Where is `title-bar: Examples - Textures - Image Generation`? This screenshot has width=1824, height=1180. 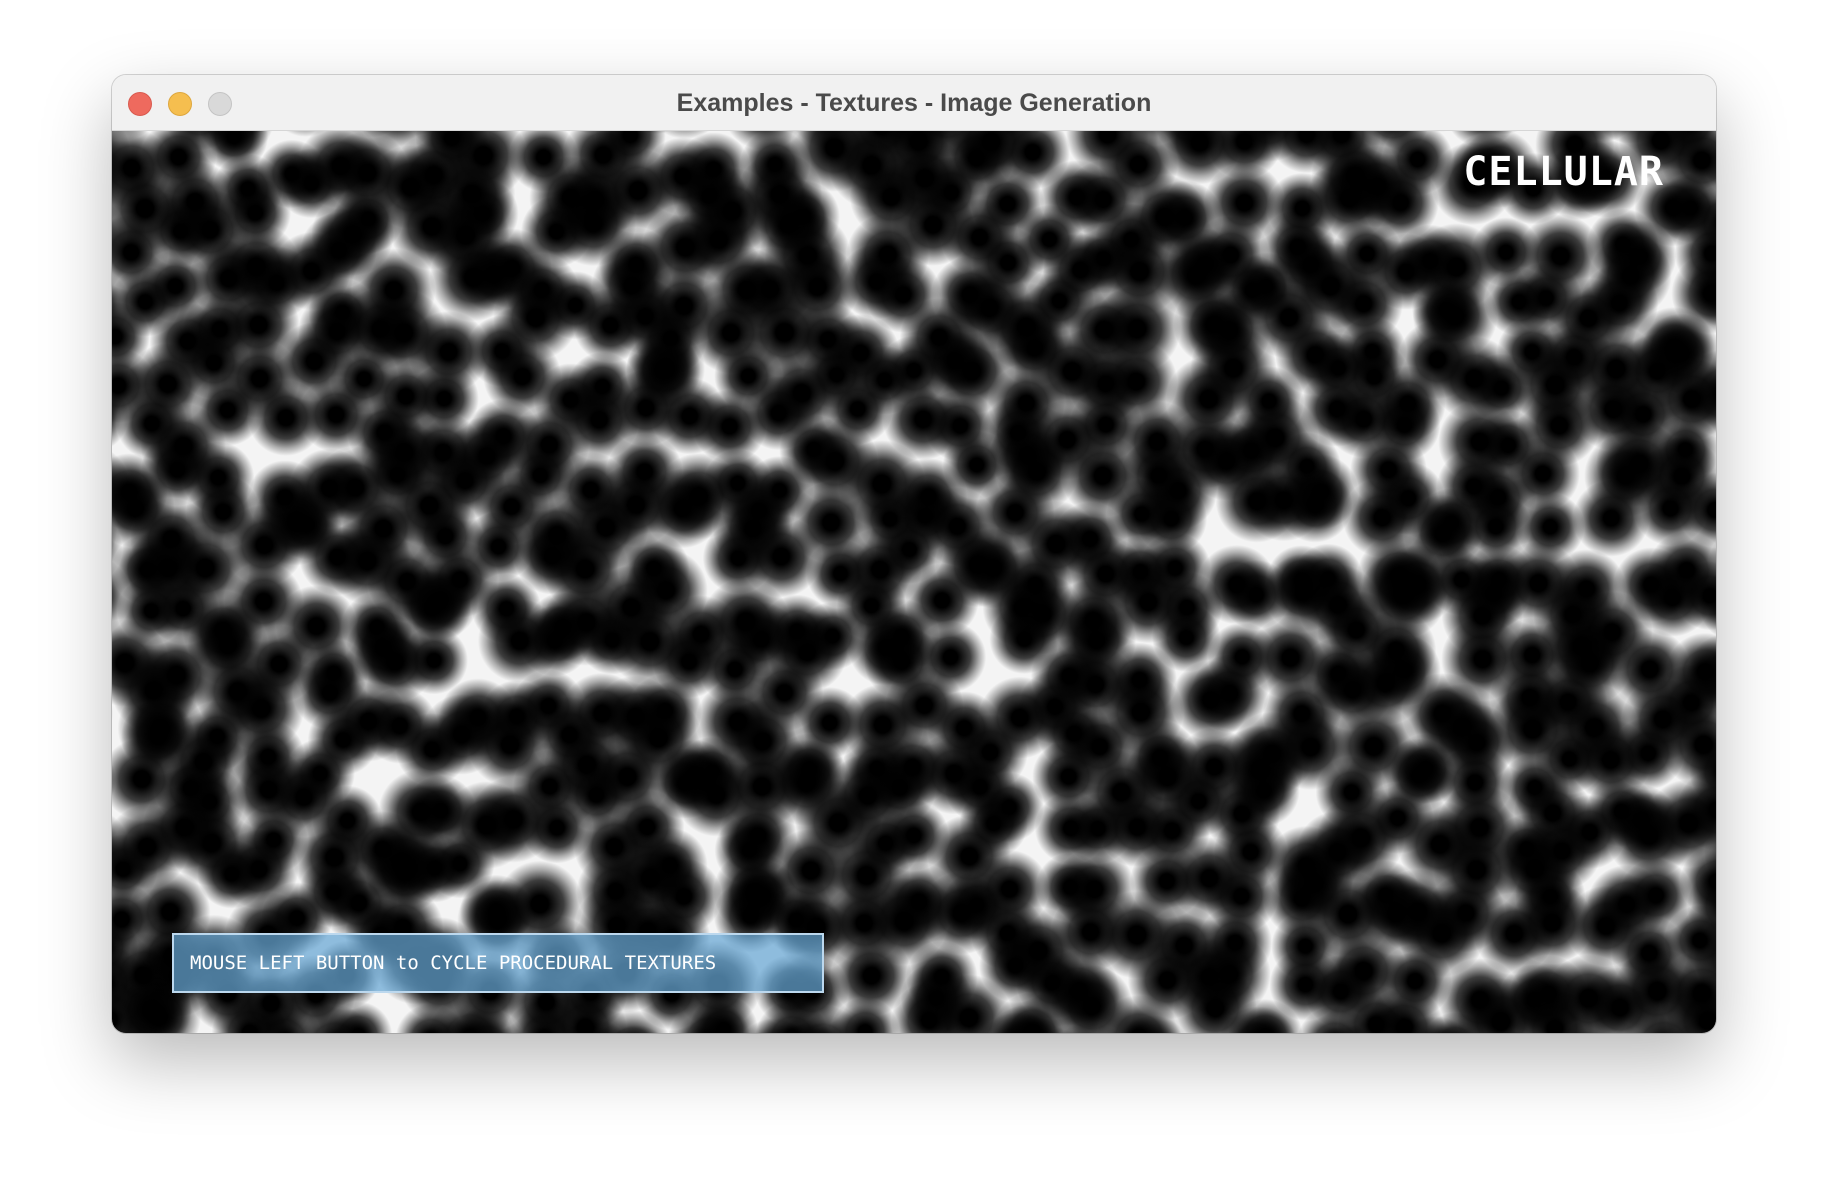 title-bar: Examples - Textures - Image Generation is located at coordinates (914, 103).